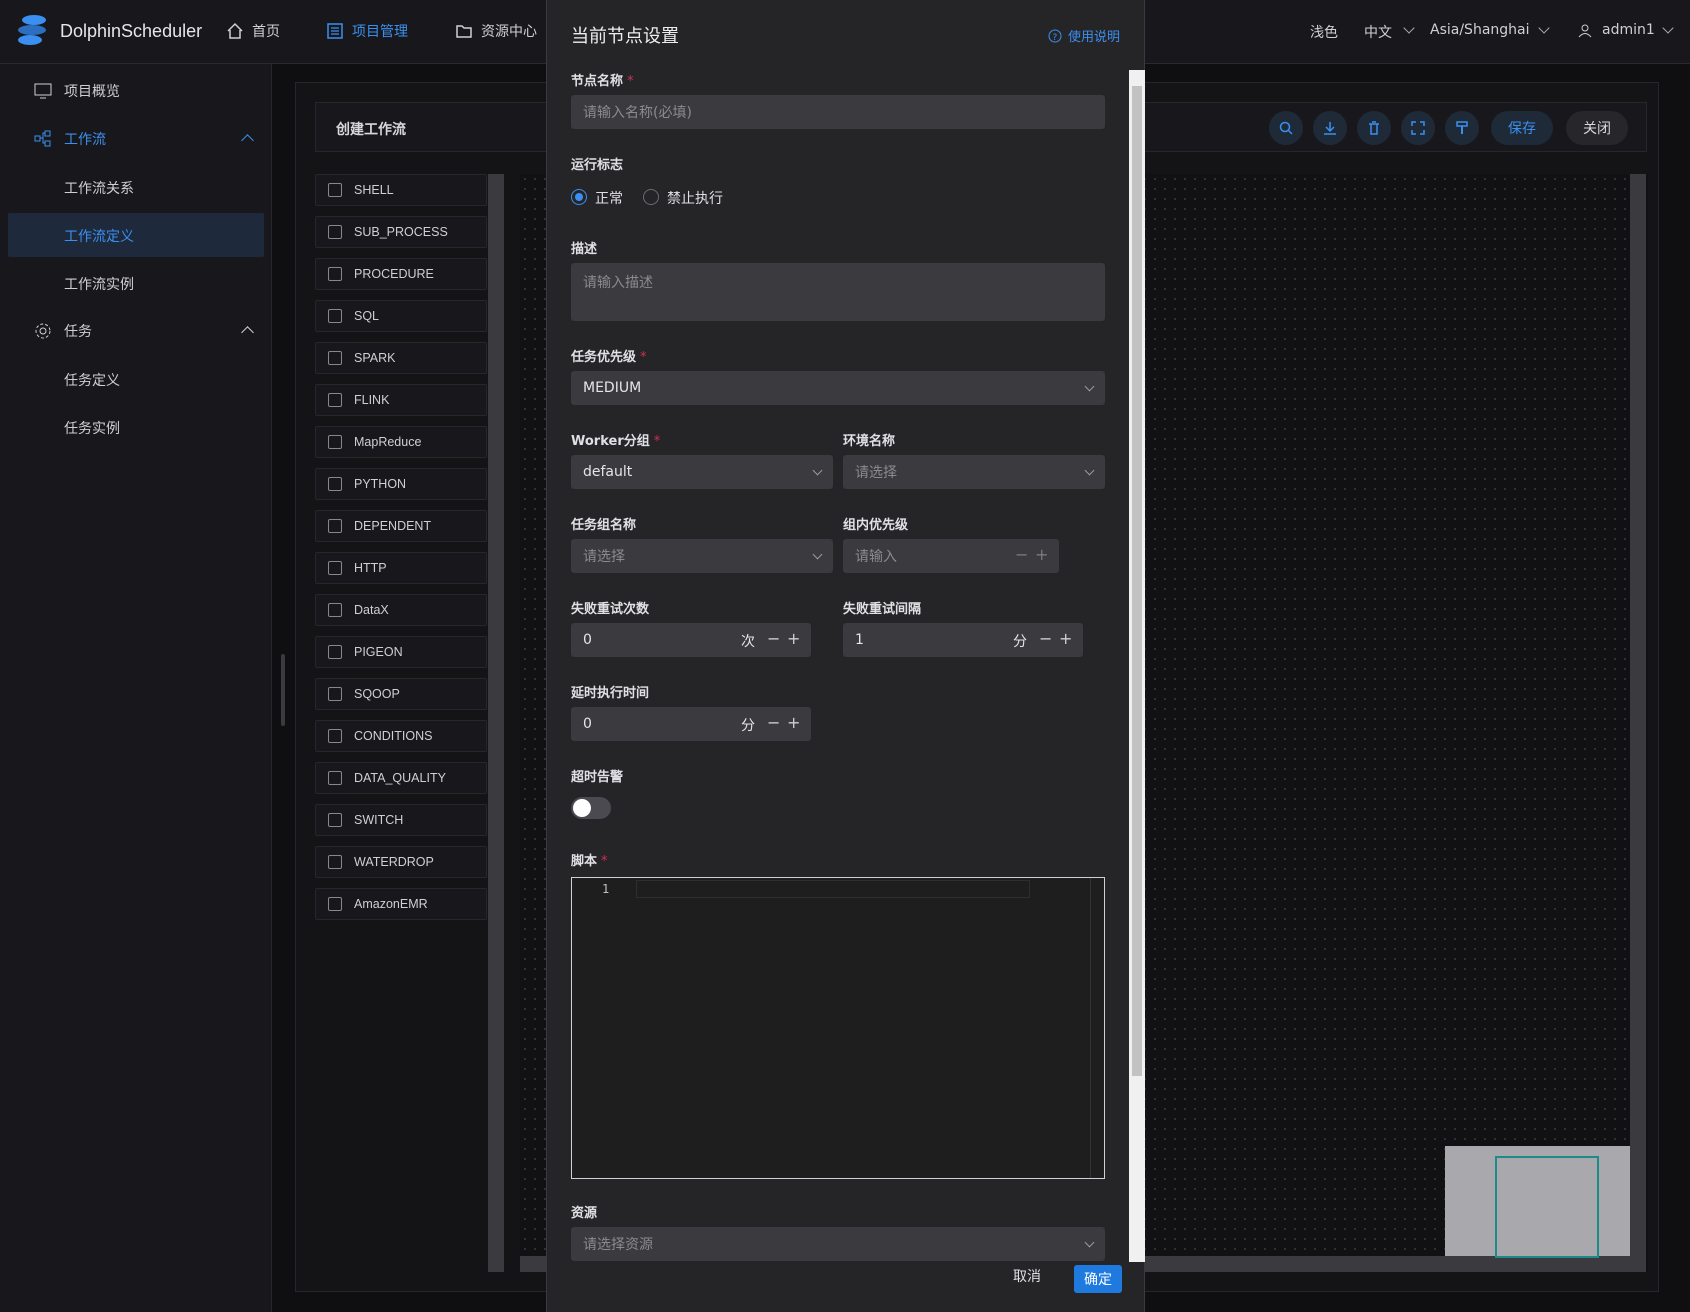 This screenshot has width=1690, height=1312. What do you see at coordinates (702, 472) in the screenshot?
I see `worker-group-select: default` at bounding box center [702, 472].